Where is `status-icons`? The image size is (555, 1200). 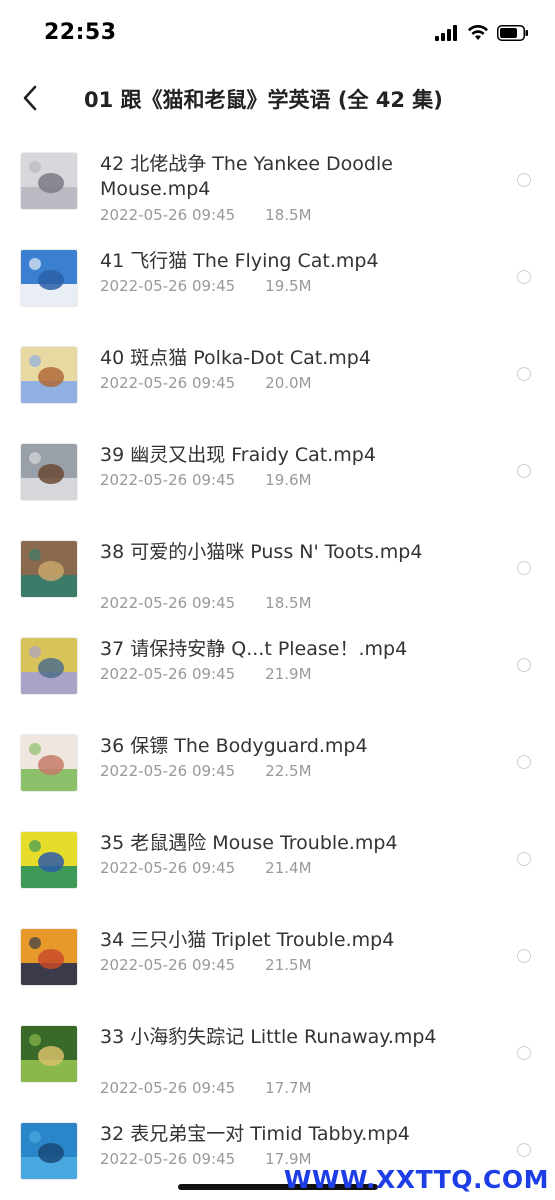 status-icons is located at coordinates (482, 35).